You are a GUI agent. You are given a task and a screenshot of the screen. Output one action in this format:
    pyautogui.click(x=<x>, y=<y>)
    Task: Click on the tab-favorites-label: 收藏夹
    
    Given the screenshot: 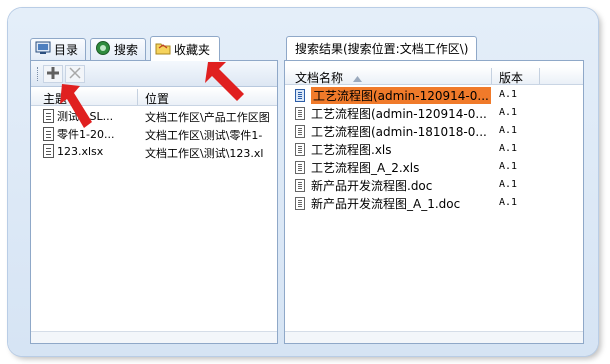 What is the action you would take?
    pyautogui.click(x=192, y=49)
    